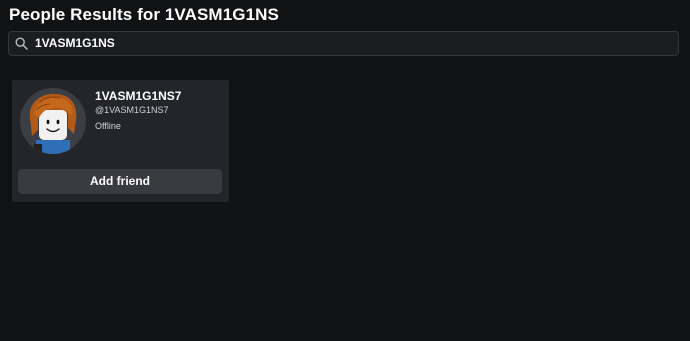 This screenshot has height=341, width=690. What do you see at coordinates (144, 14) in the screenshot?
I see `page-title: People Results for 1VASM1G1NS` at bounding box center [144, 14].